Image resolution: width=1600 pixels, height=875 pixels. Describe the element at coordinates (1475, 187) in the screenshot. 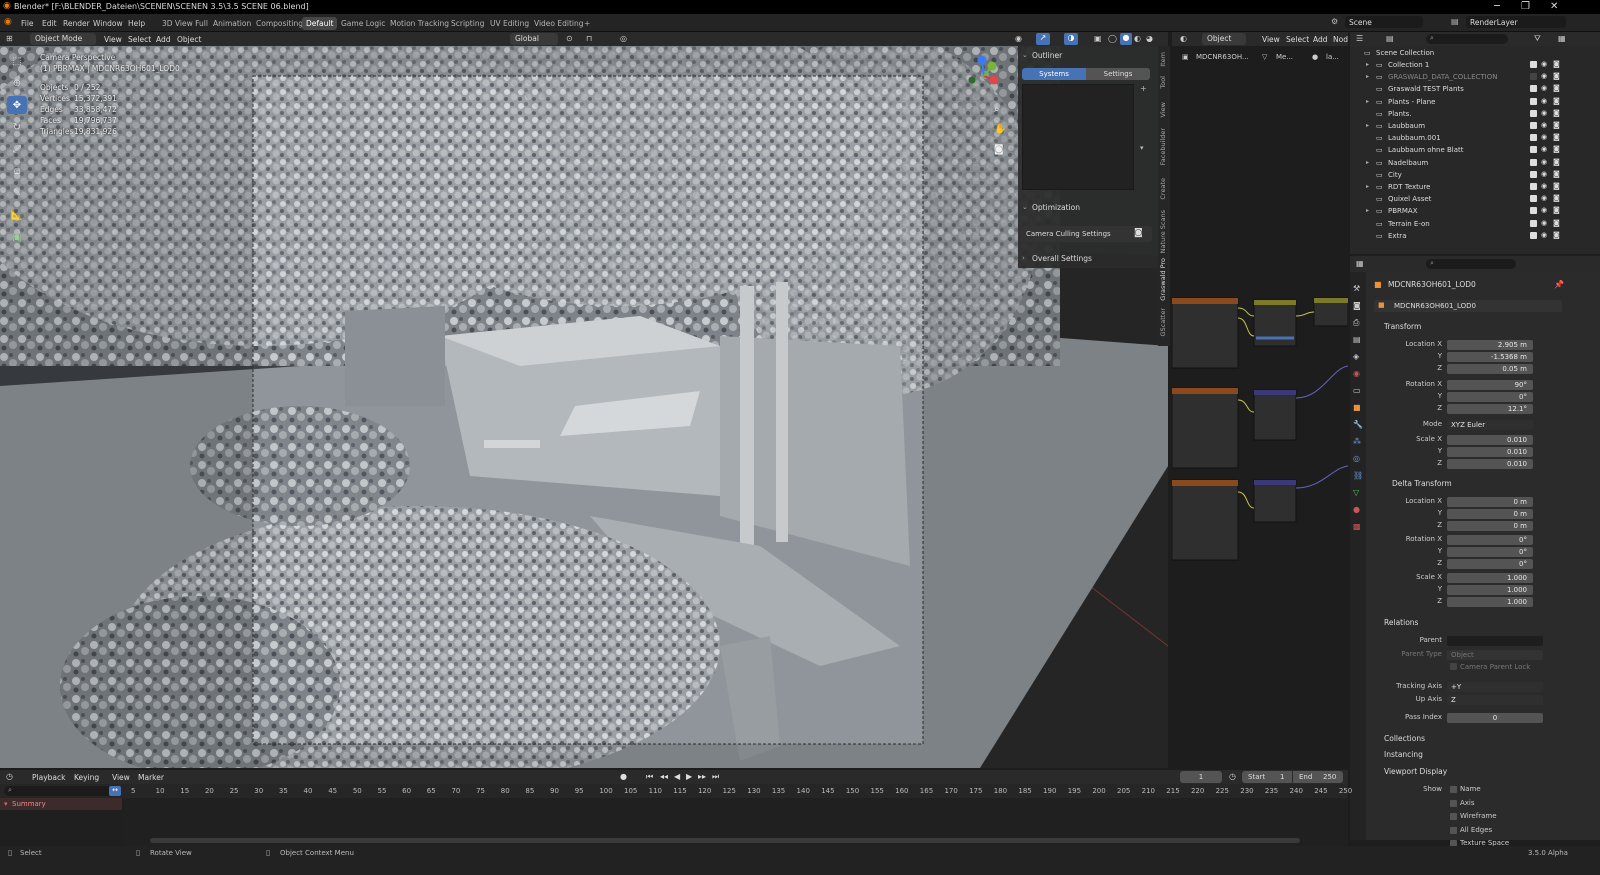

I see `outliner-row: ▸ ▭ RDT Texture ◉ ◙` at that location.